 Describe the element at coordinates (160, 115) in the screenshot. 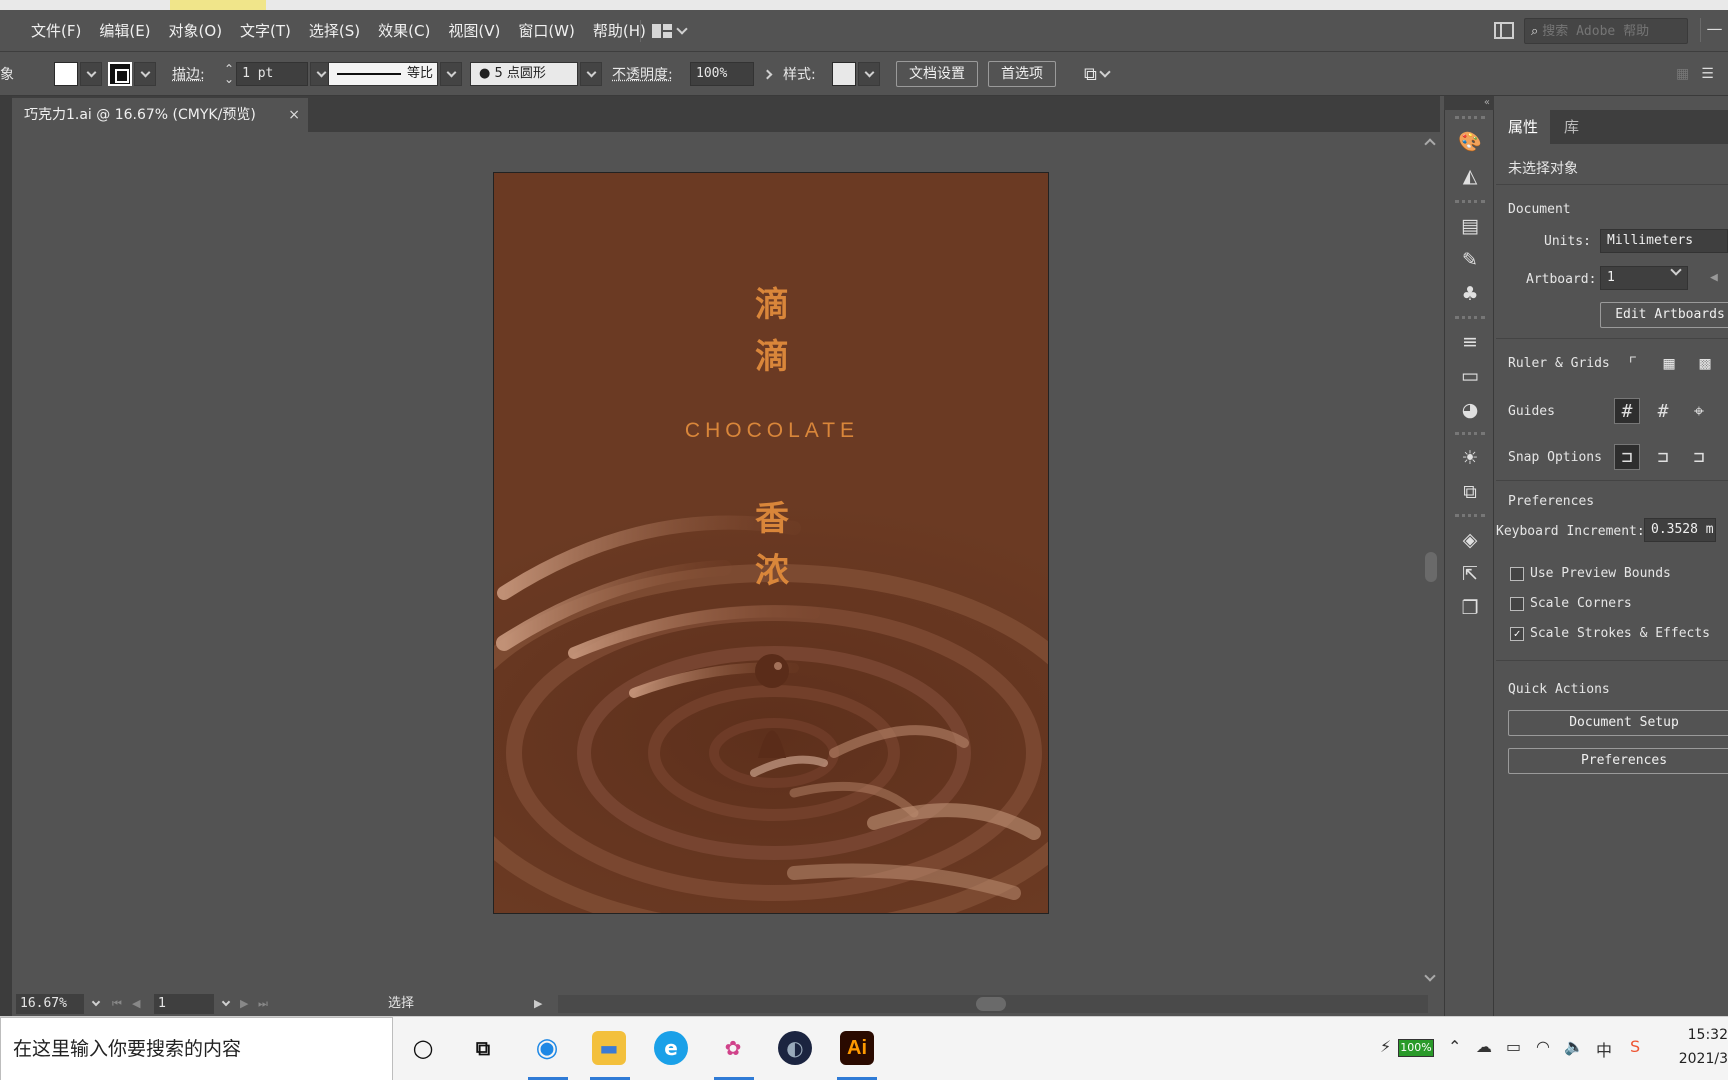

I see `document-tab: 巧克力1.ai @ 16.67% (CMYK/预览) ×` at that location.